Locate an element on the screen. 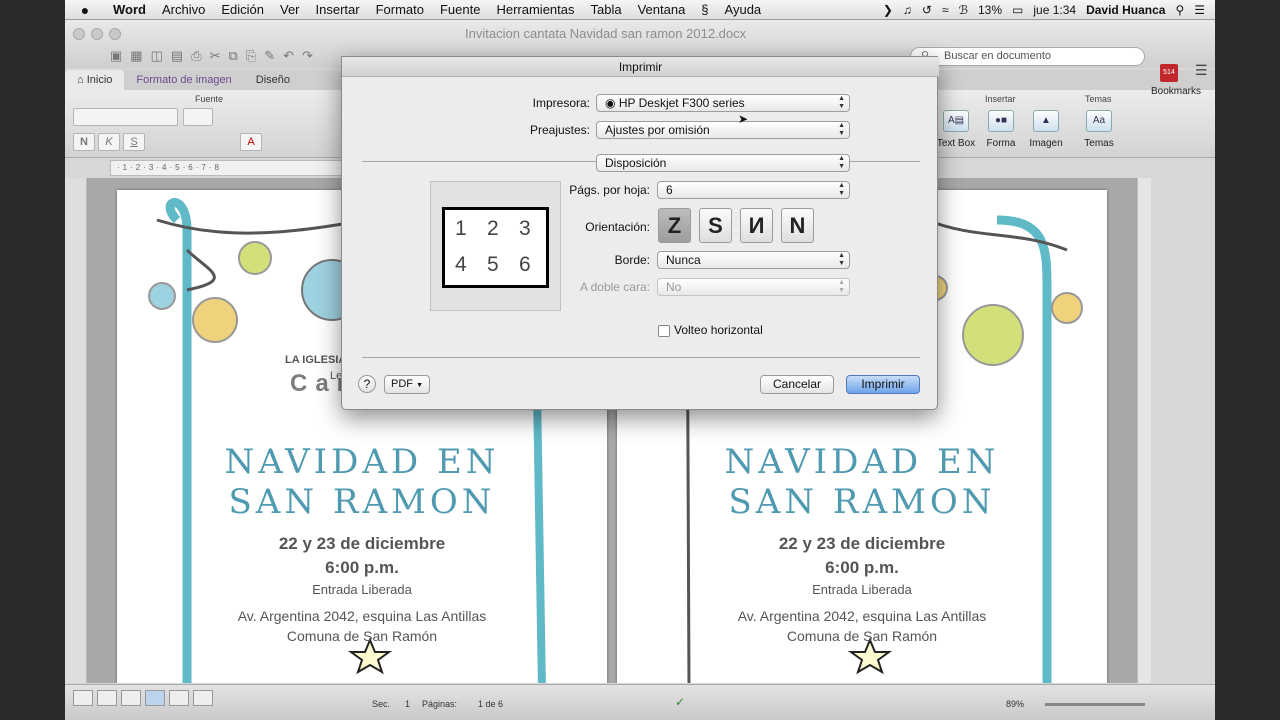 This screenshot has height=720, width=1280. bookmarks-label: Bookmarks is located at coordinates (1176, 91).